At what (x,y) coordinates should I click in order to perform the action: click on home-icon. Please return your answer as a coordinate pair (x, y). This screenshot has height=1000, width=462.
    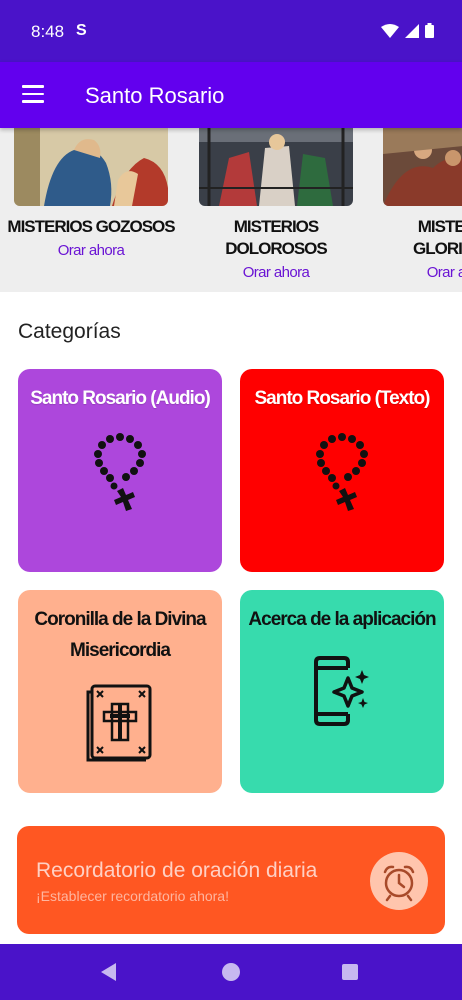
    Looking at the image, I should click on (231, 972).